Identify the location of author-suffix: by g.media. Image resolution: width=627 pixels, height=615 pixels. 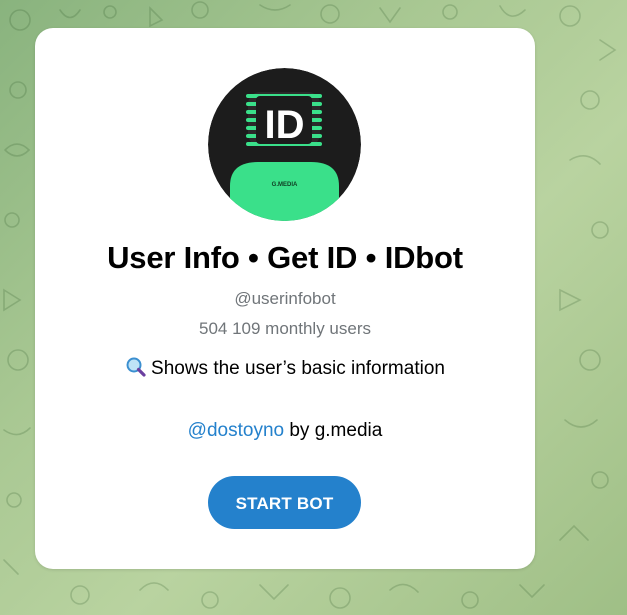
(333, 430).